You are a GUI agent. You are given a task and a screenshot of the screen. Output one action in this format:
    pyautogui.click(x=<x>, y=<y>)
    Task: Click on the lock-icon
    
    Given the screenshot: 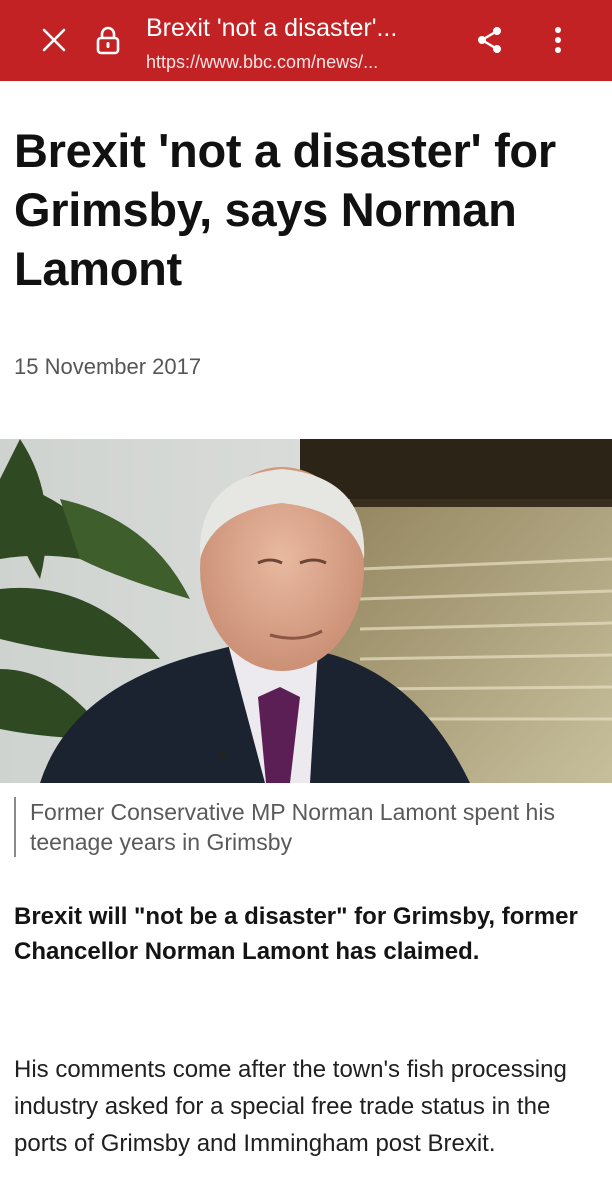 What is the action you would take?
    pyautogui.click(x=108, y=40)
    